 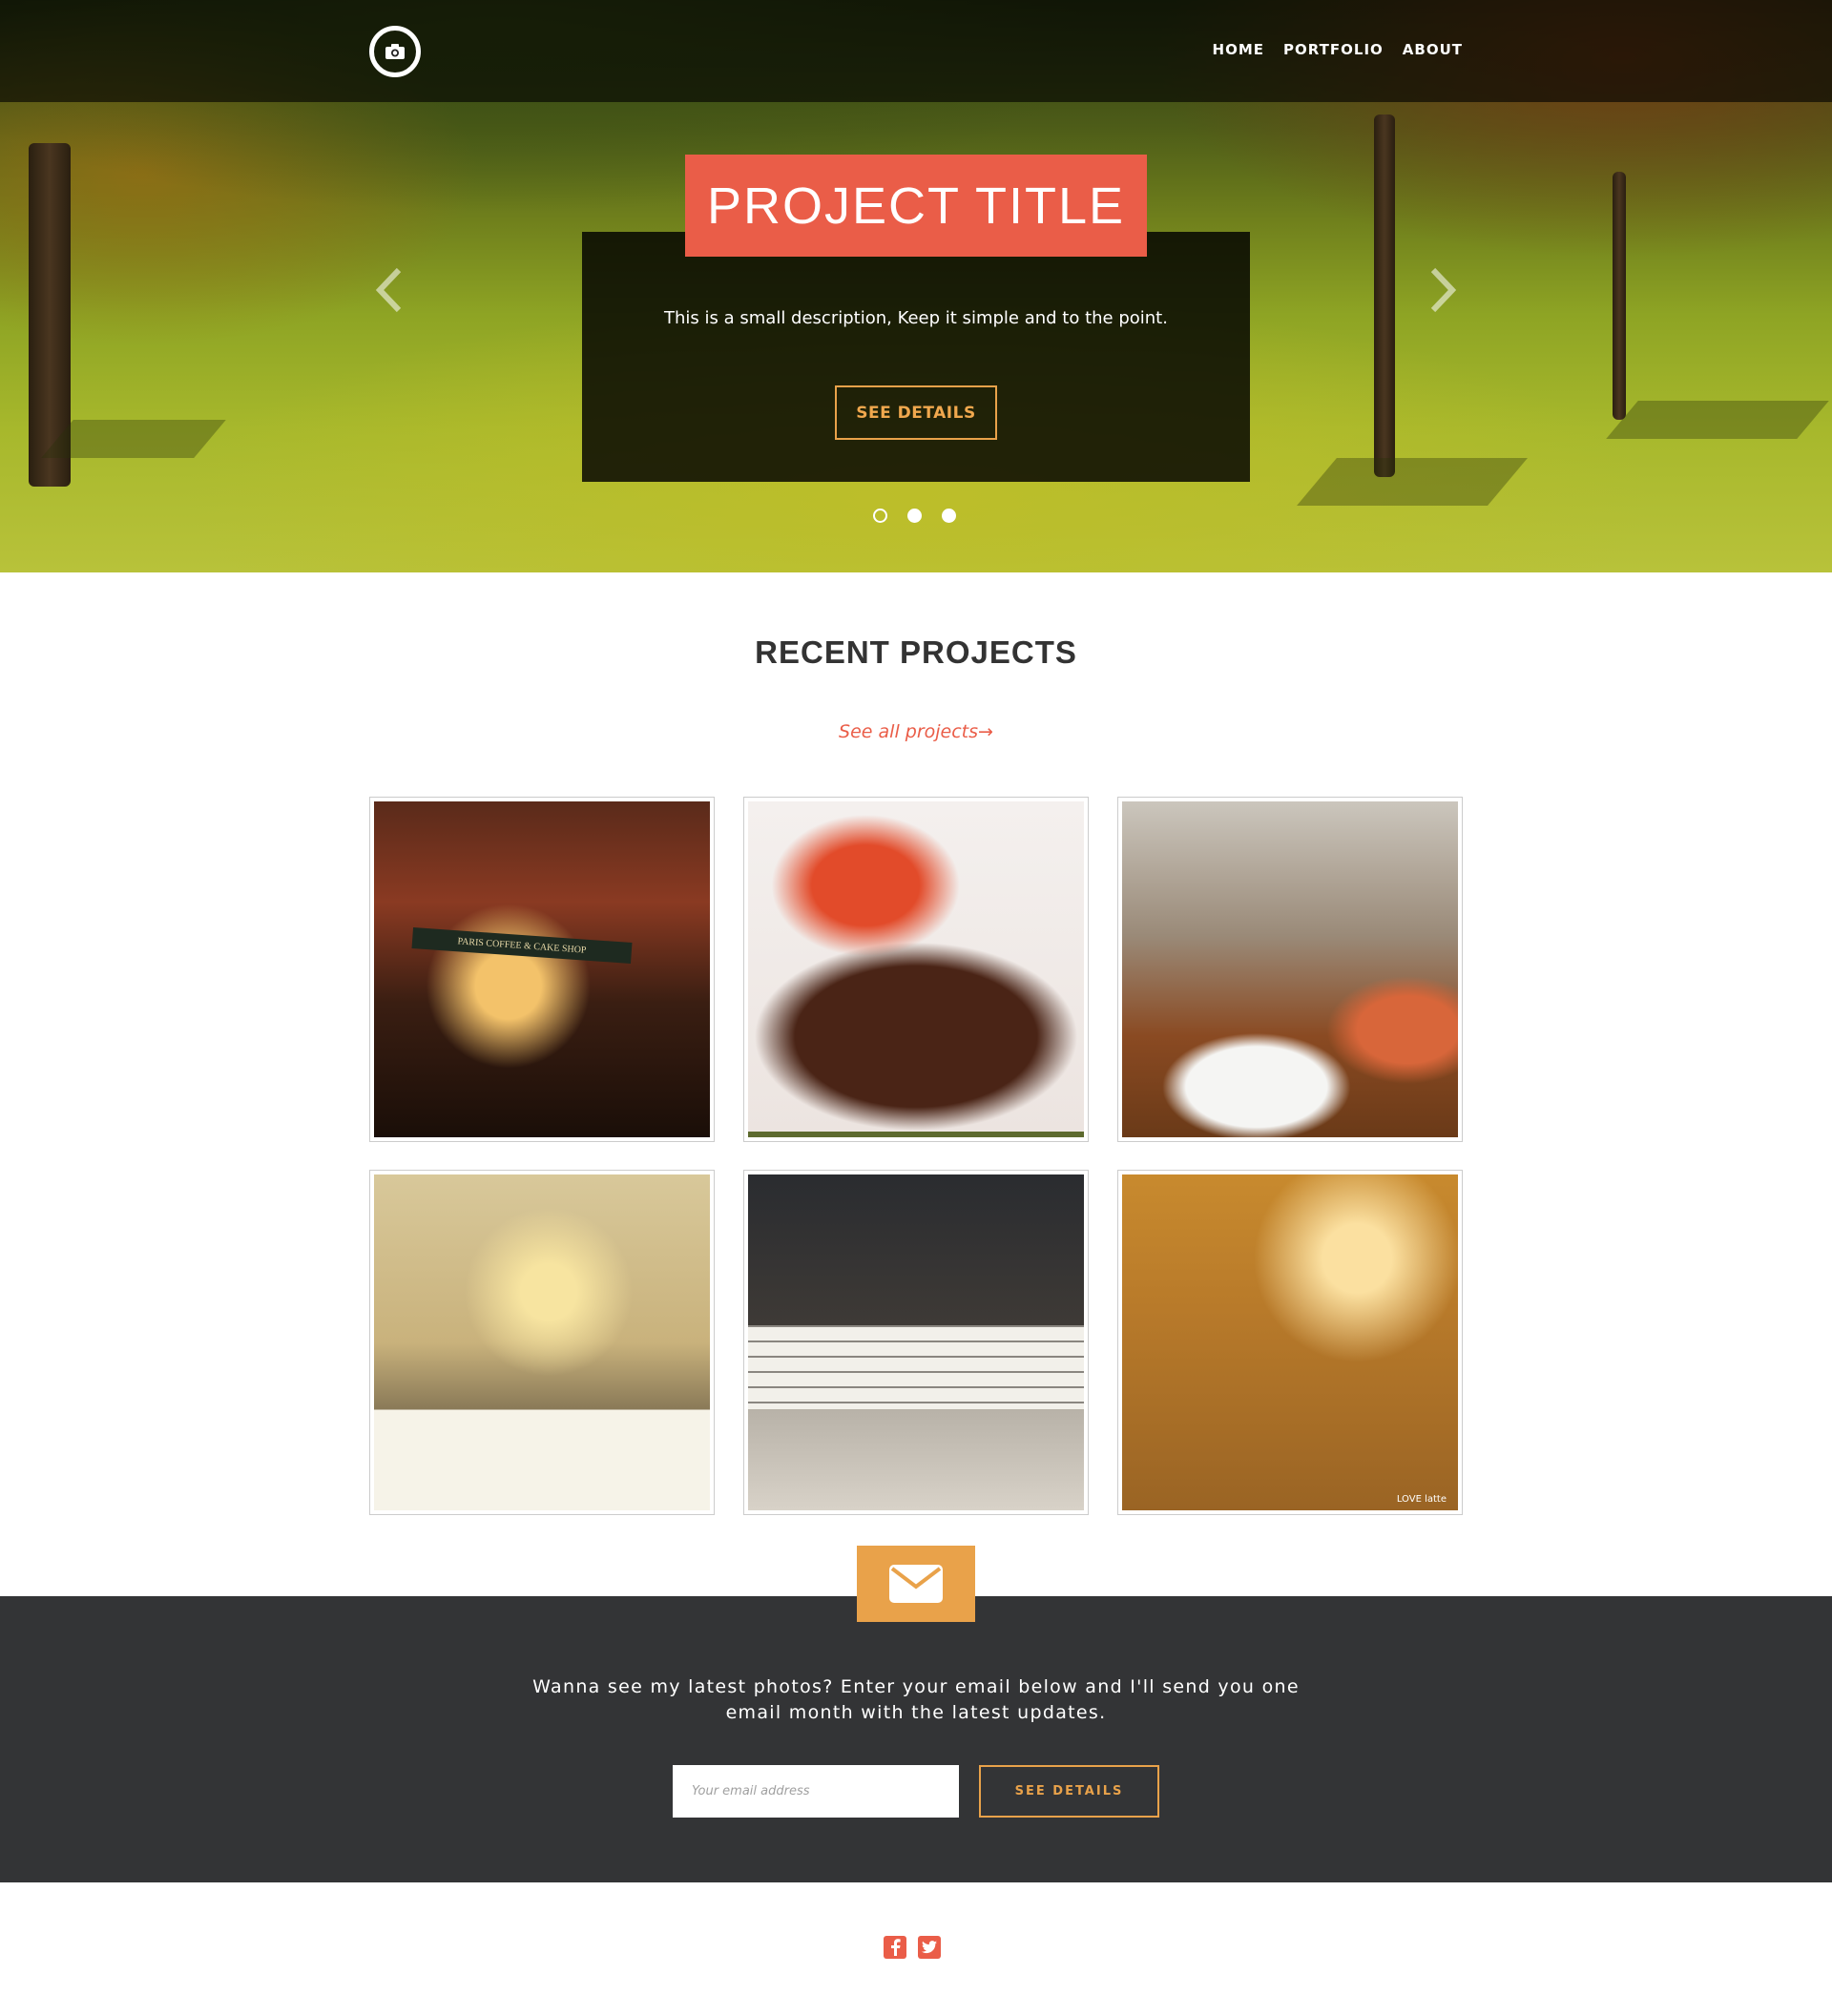 What do you see at coordinates (916, 412) in the screenshot?
I see `see-details-button: SEE DETAILS` at bounding box center [916, 412].